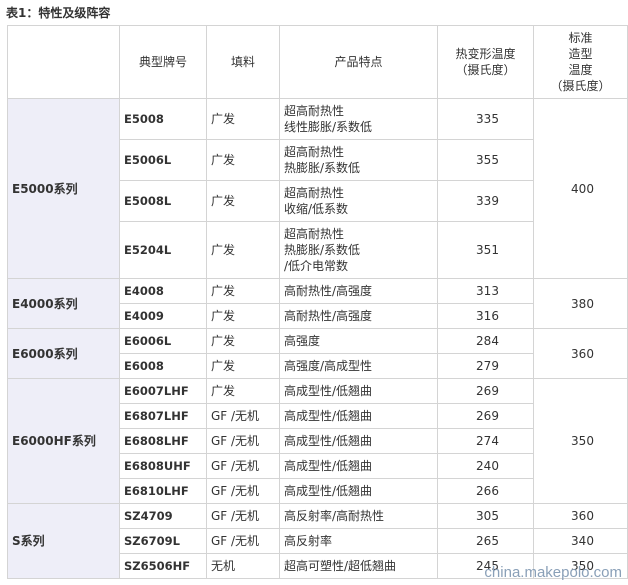  What do you see at coordinates (485, 250) in the screenshot?
I see `hdt-cell: 351` at bounding box center [485, 250].